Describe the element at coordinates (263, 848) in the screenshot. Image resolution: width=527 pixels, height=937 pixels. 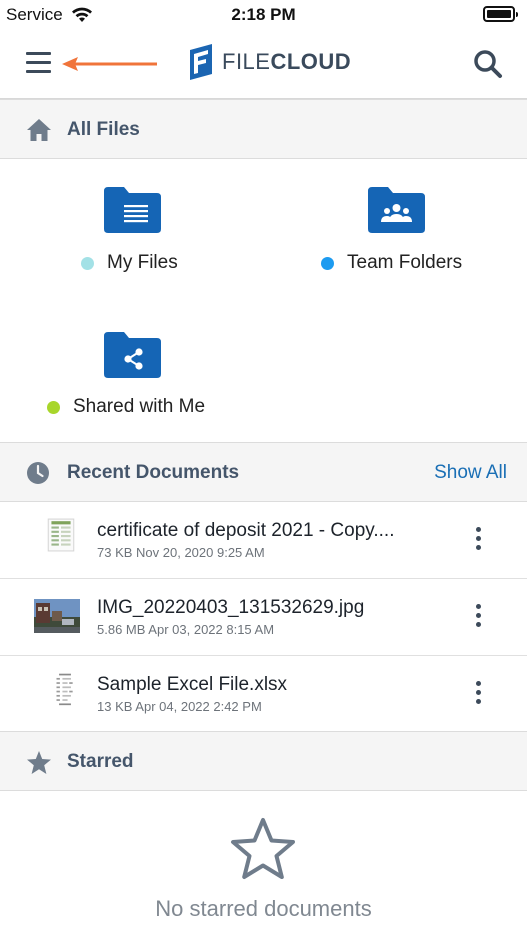
I see `empty-star-icon` at that location.